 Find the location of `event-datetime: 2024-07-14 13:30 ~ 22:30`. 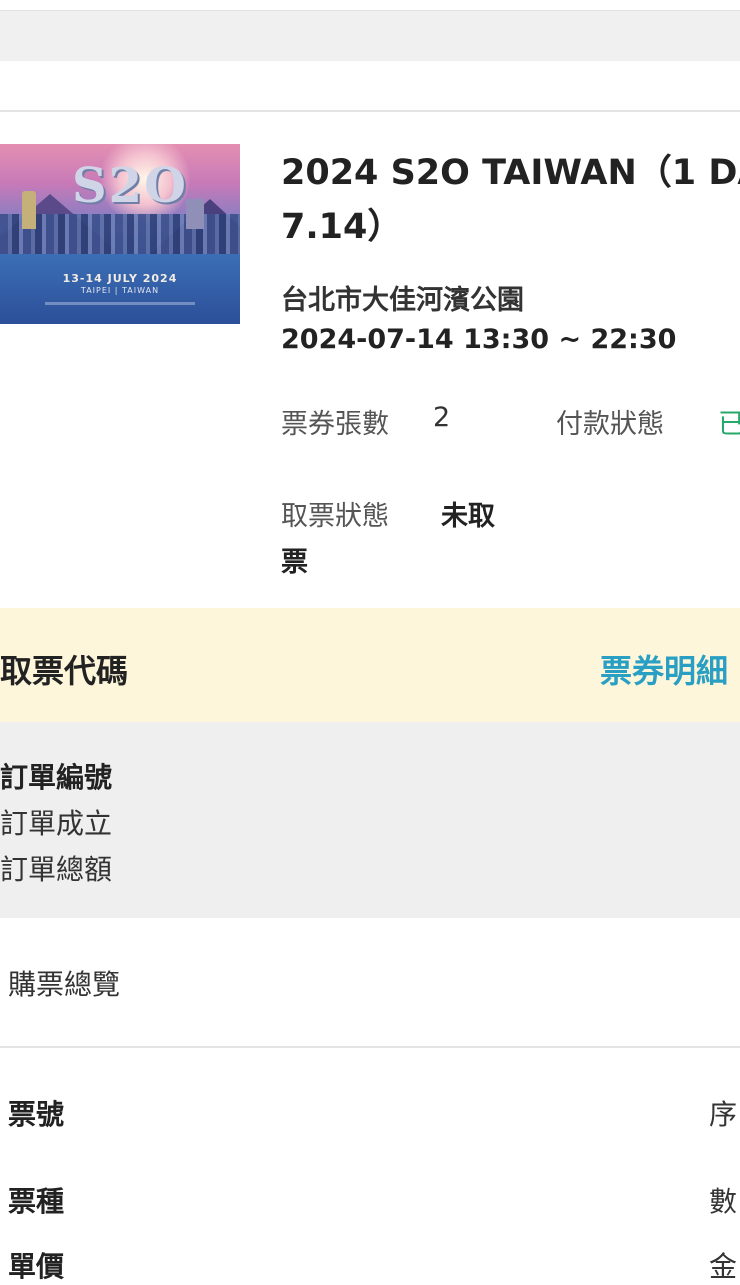

event-datetime: 2024-07-14 13:30 ~ 22:30 is located at coordinates (479, 339).